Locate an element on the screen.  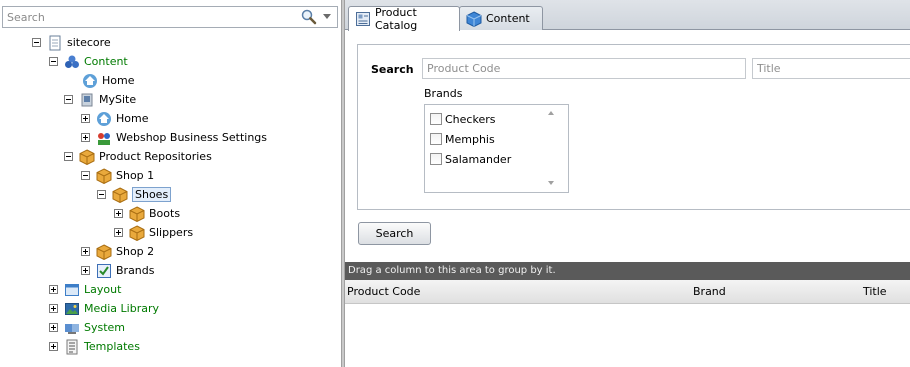
scroll-down-icon is located at coordinates (551, 183).